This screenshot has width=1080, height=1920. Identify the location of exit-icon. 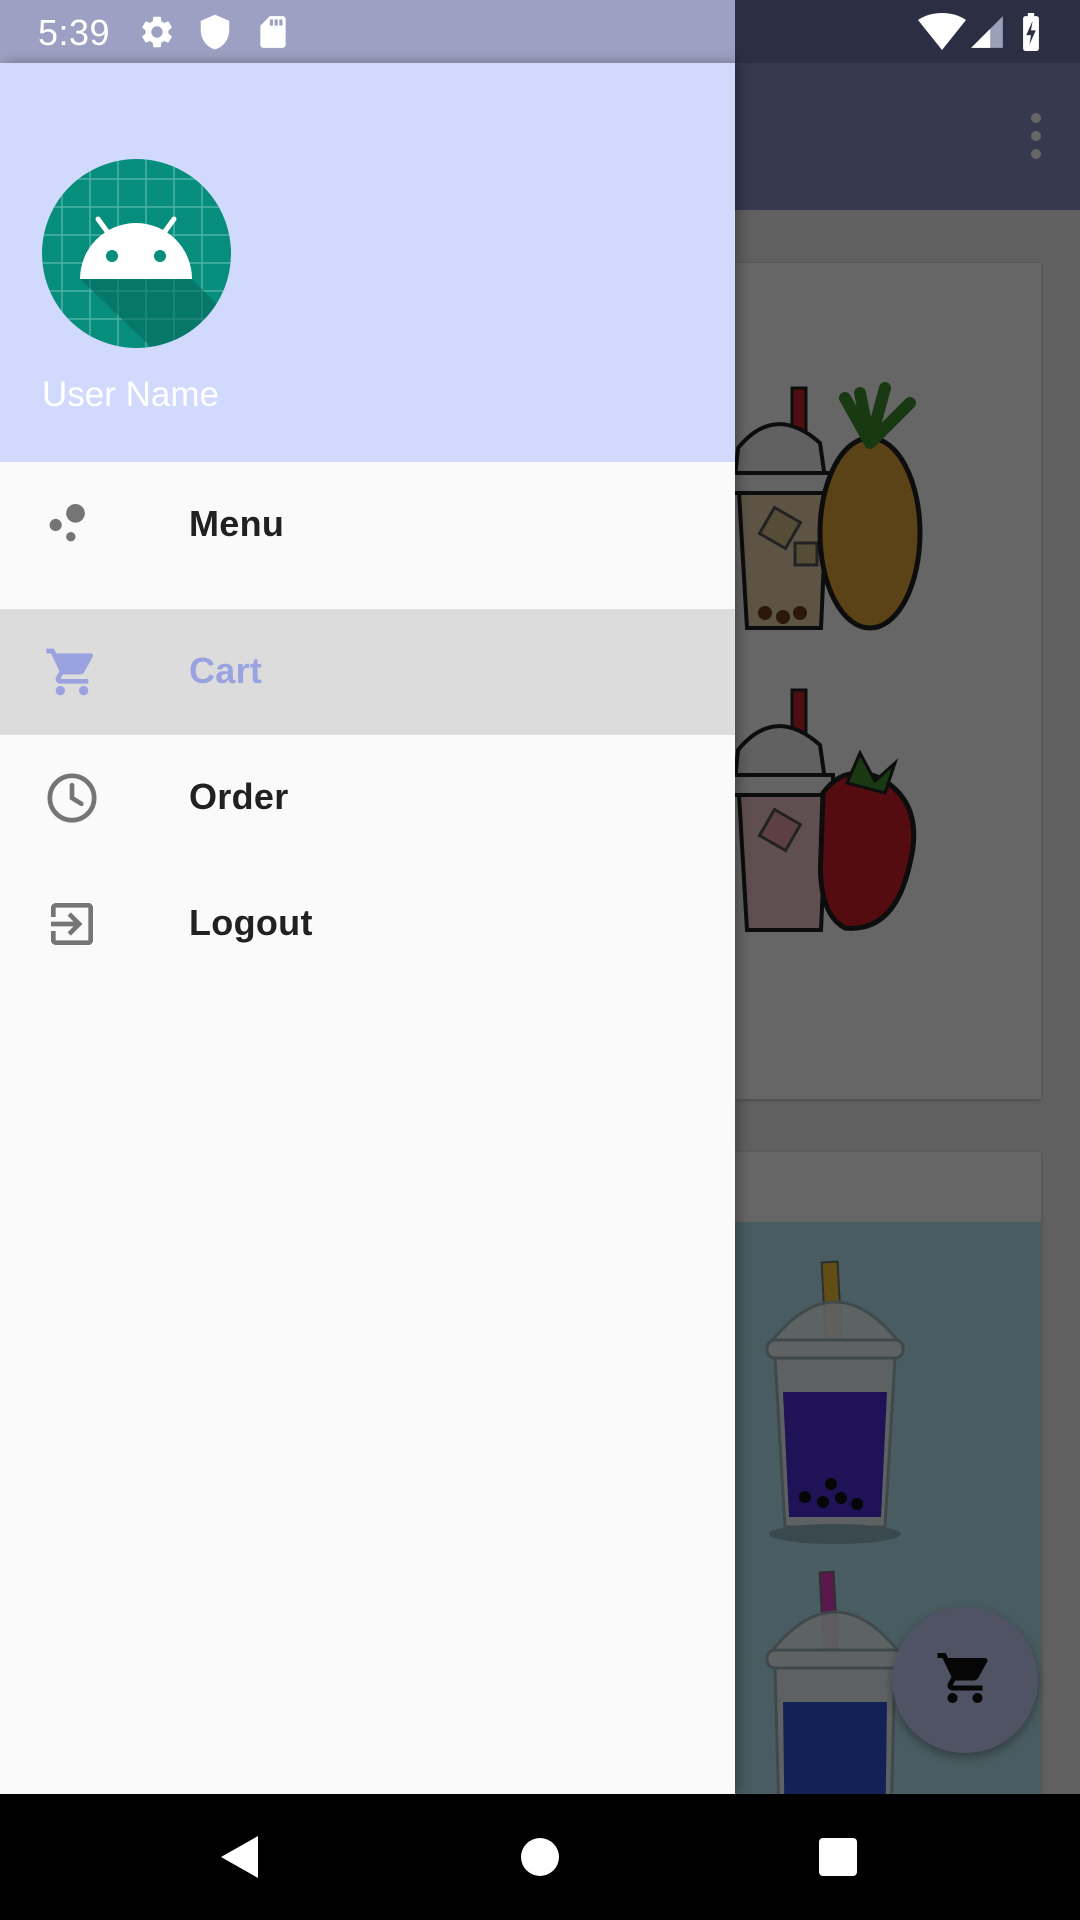
(72, 924).